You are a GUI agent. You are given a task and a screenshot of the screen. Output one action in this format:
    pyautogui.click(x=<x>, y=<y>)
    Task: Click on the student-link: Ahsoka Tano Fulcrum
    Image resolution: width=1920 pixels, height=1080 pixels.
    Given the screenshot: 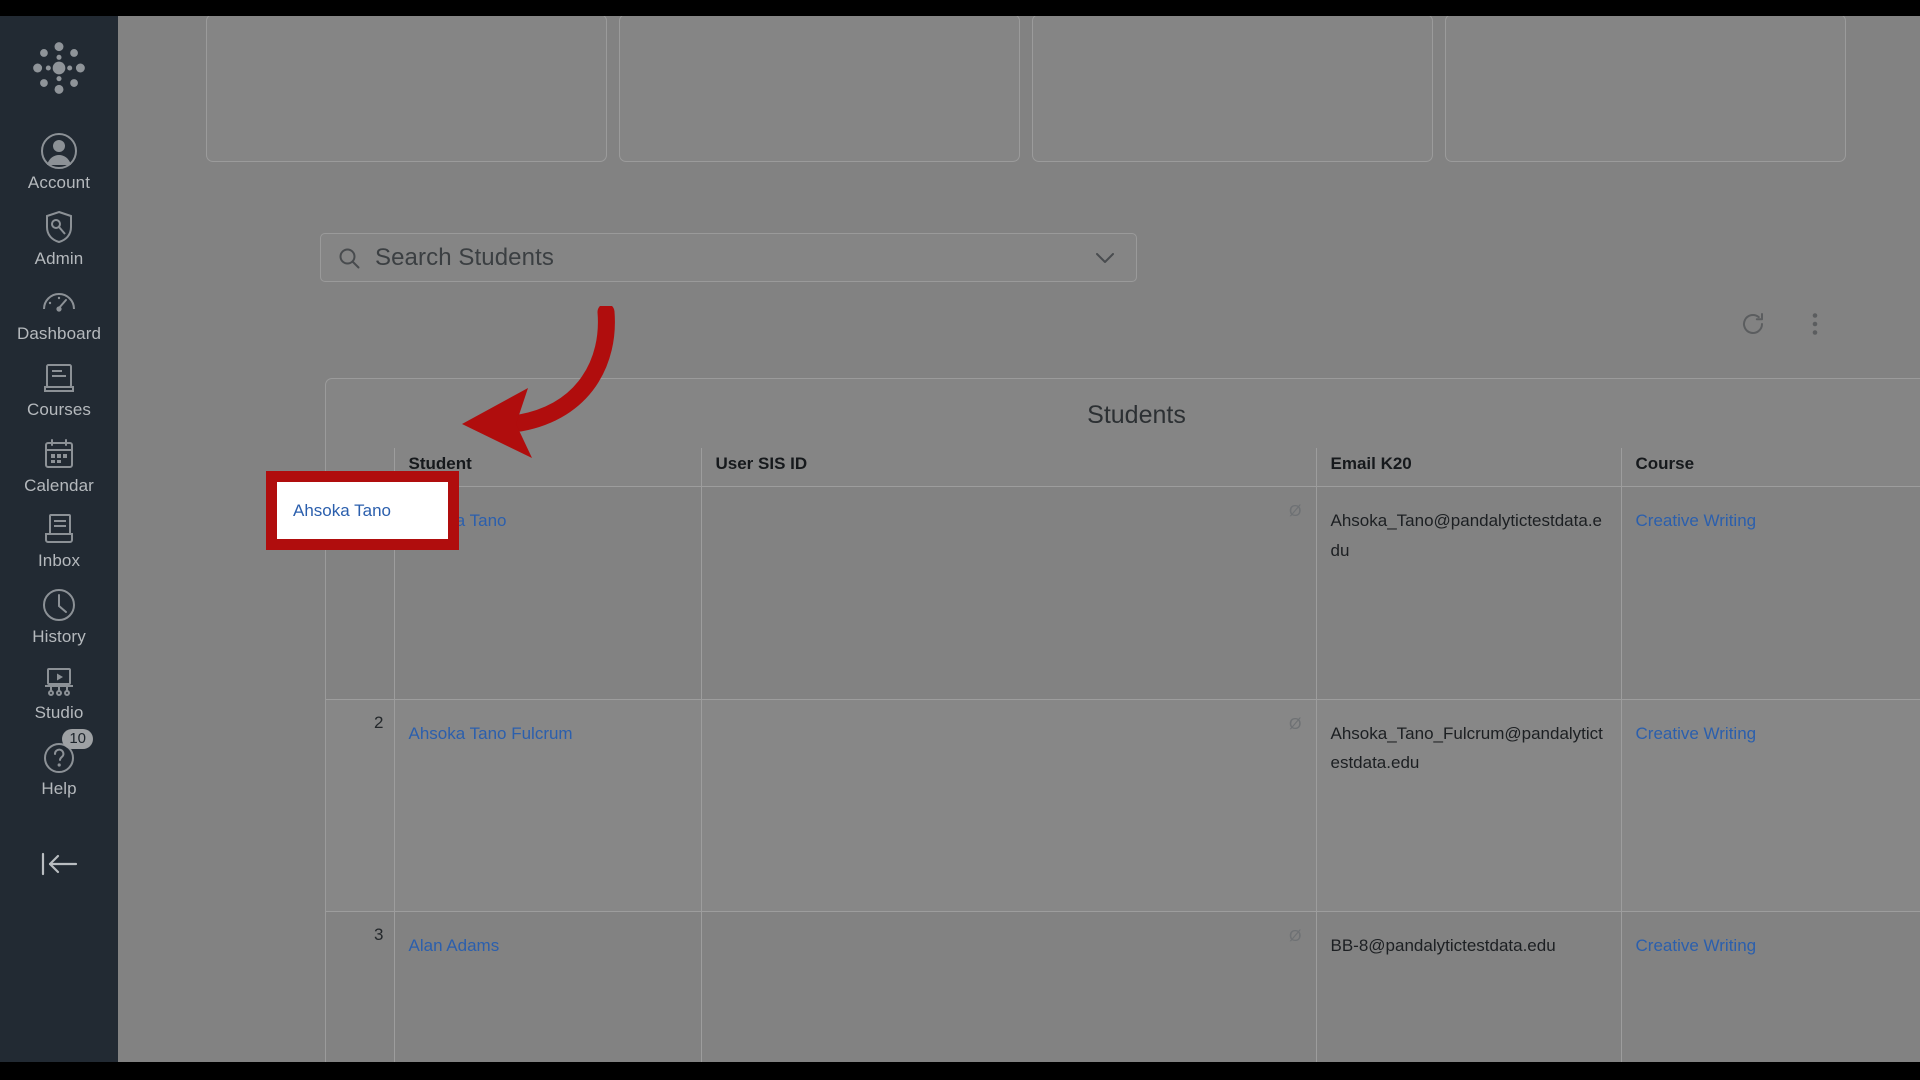 What is the action you would take?
    pyautogui.click(x=491, y=733)
    